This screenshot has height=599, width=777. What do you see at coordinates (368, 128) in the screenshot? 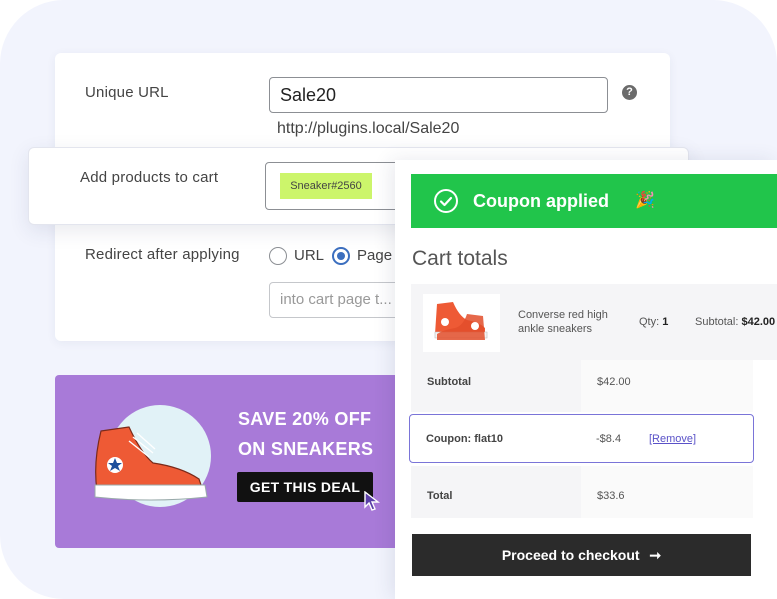
I see `url-preview: http://plugins.local/Sale20` at bounding box center [368, 128].